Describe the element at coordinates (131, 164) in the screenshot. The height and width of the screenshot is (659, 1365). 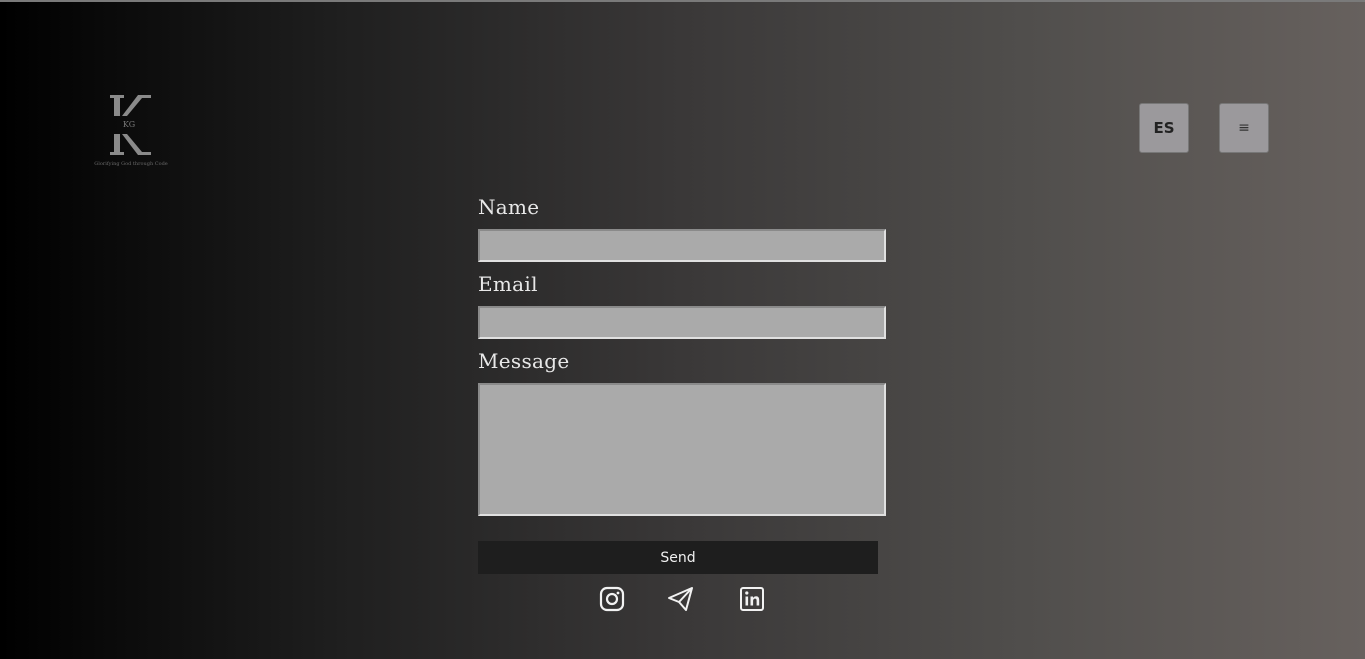
I see `logo-tagline: Glorifying God through Code` at that location.